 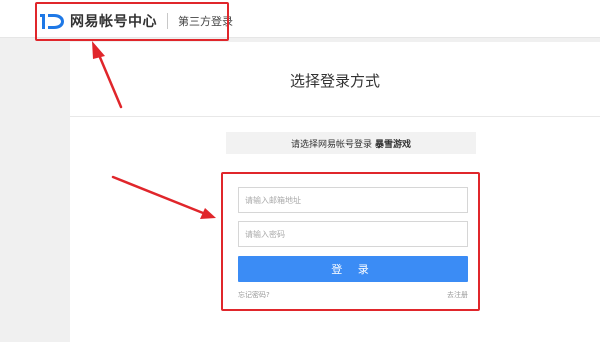 I want to click on email-input, so click(x=353, y=200).